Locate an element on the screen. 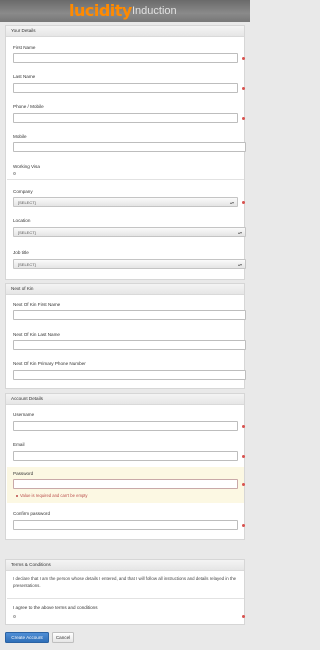 The image size is (320, 650). email-input is located at coordinates (125, 456).